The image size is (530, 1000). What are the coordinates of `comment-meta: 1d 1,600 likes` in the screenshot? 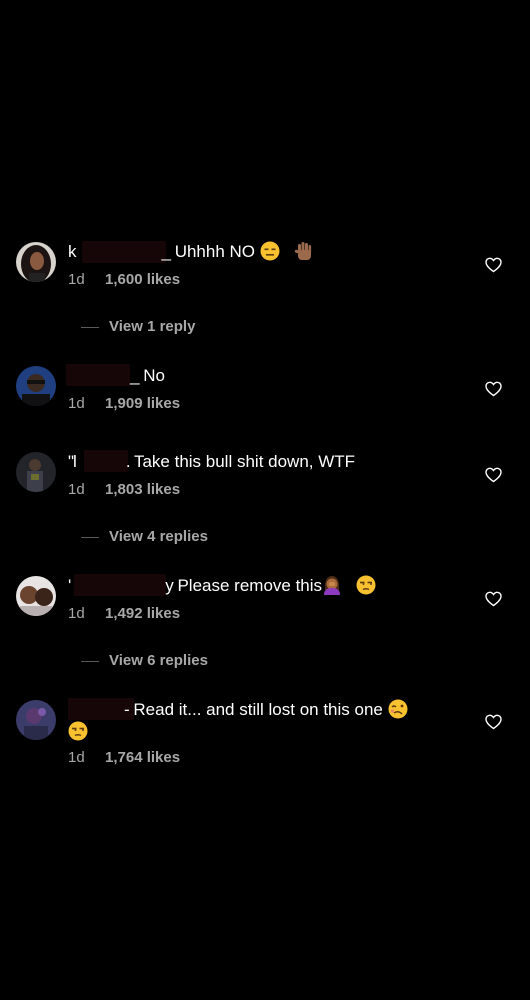 It's located at (124, 280).